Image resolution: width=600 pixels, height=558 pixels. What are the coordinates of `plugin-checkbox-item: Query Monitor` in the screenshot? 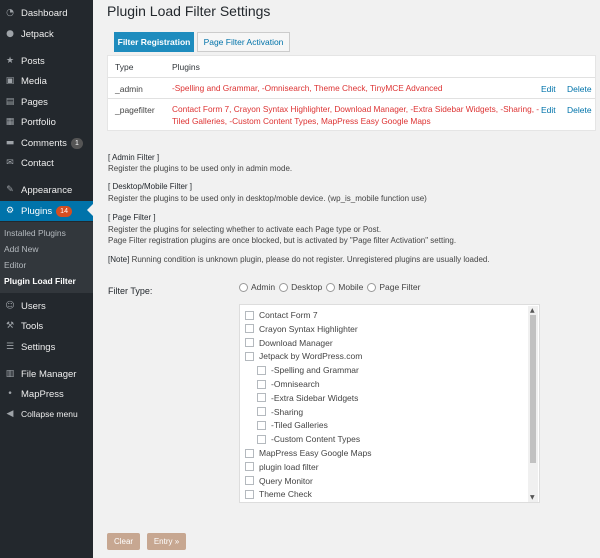 It's located at (279, 481).